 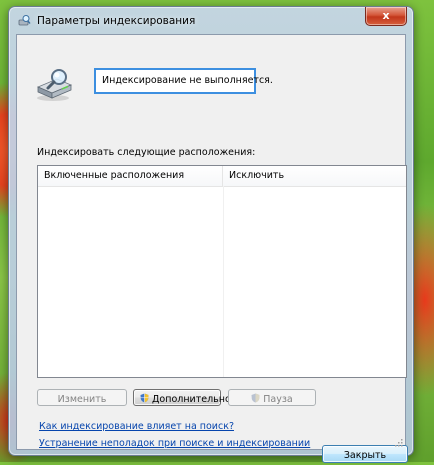 I want to click on resize-grip-icon, so click(x=398, y=442).